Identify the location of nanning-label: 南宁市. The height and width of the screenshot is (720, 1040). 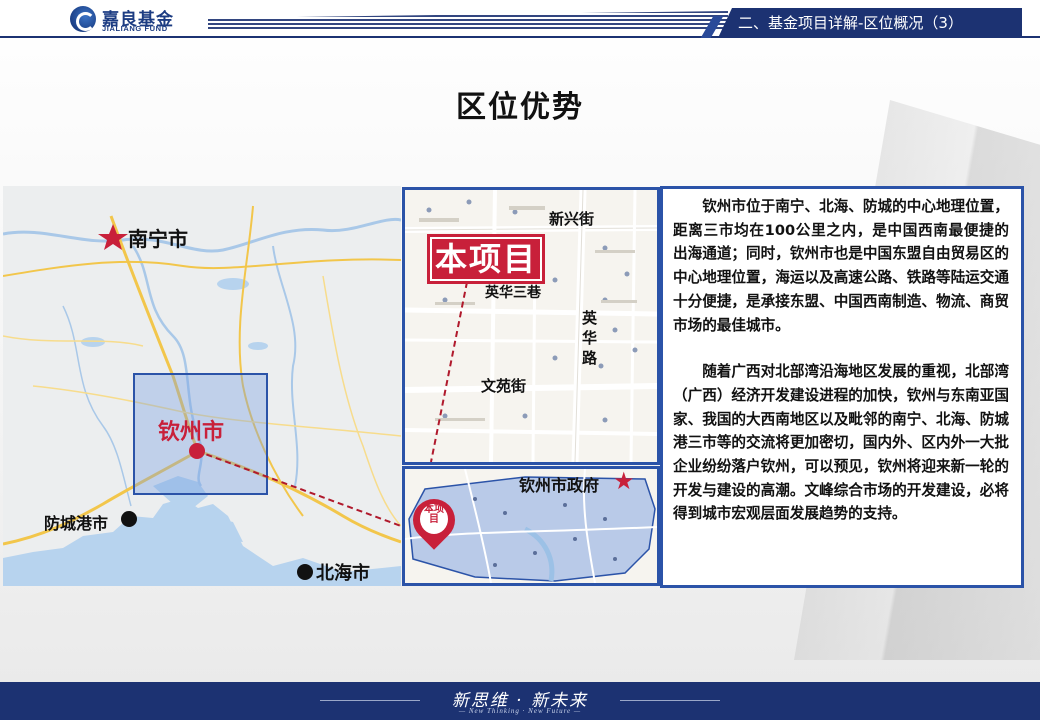
(158, 239).